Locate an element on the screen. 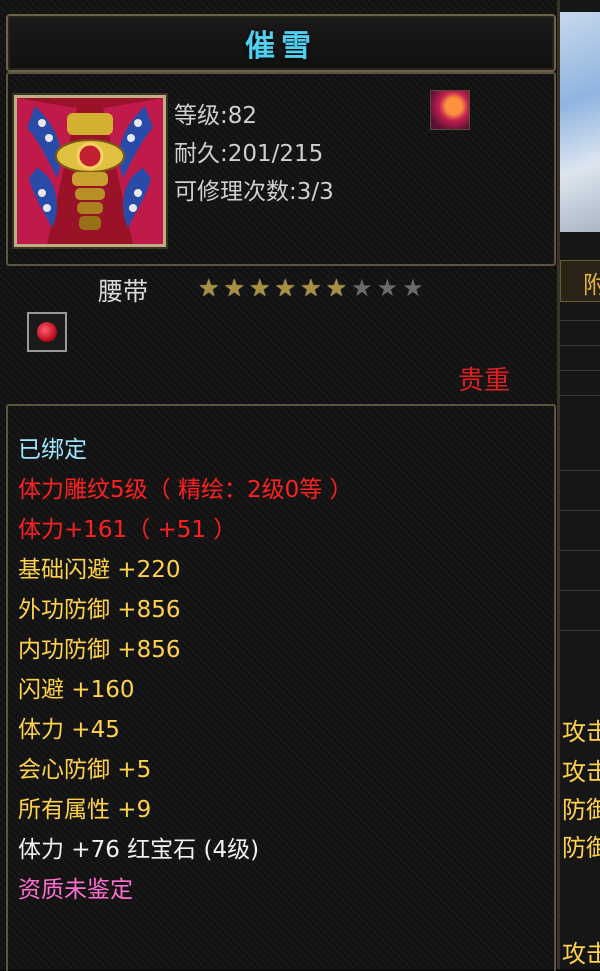 This screenshot has height=971, width=600. attribute-line: 体力+161（ +51 ） is located at coordinates (127, 530).